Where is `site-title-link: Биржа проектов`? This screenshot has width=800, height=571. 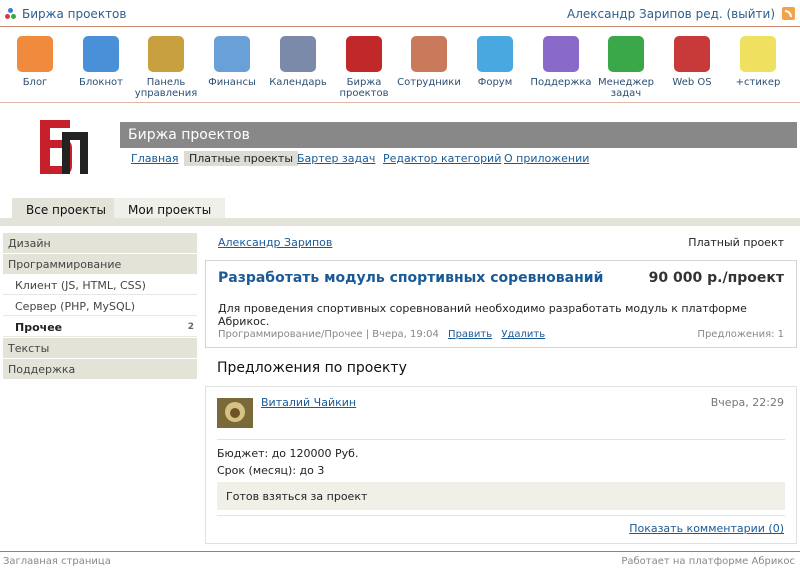
site-title-link: Биржа проектов is located at coordinates (74, 14).